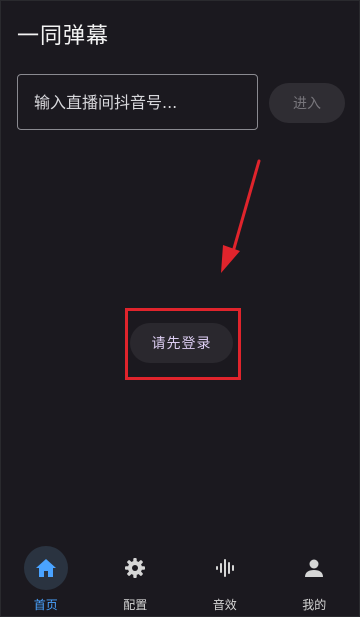 Image resolution: width=360 pixels, height=617 pixels. I want to click on gear-icon-container, so click(135, 568).